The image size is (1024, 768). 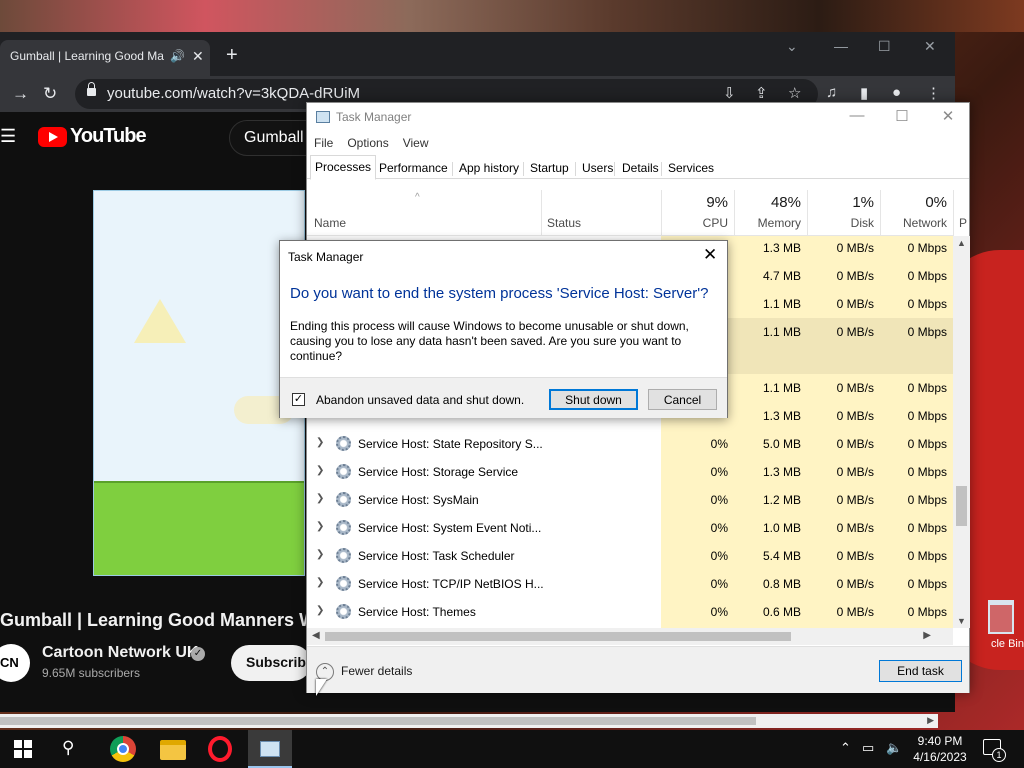 What do you see at coordinates (845, 748) in the screenshot?
I see `show-hidden-icons-chevron-icon: ⌃` at bounding box center [845, 748].